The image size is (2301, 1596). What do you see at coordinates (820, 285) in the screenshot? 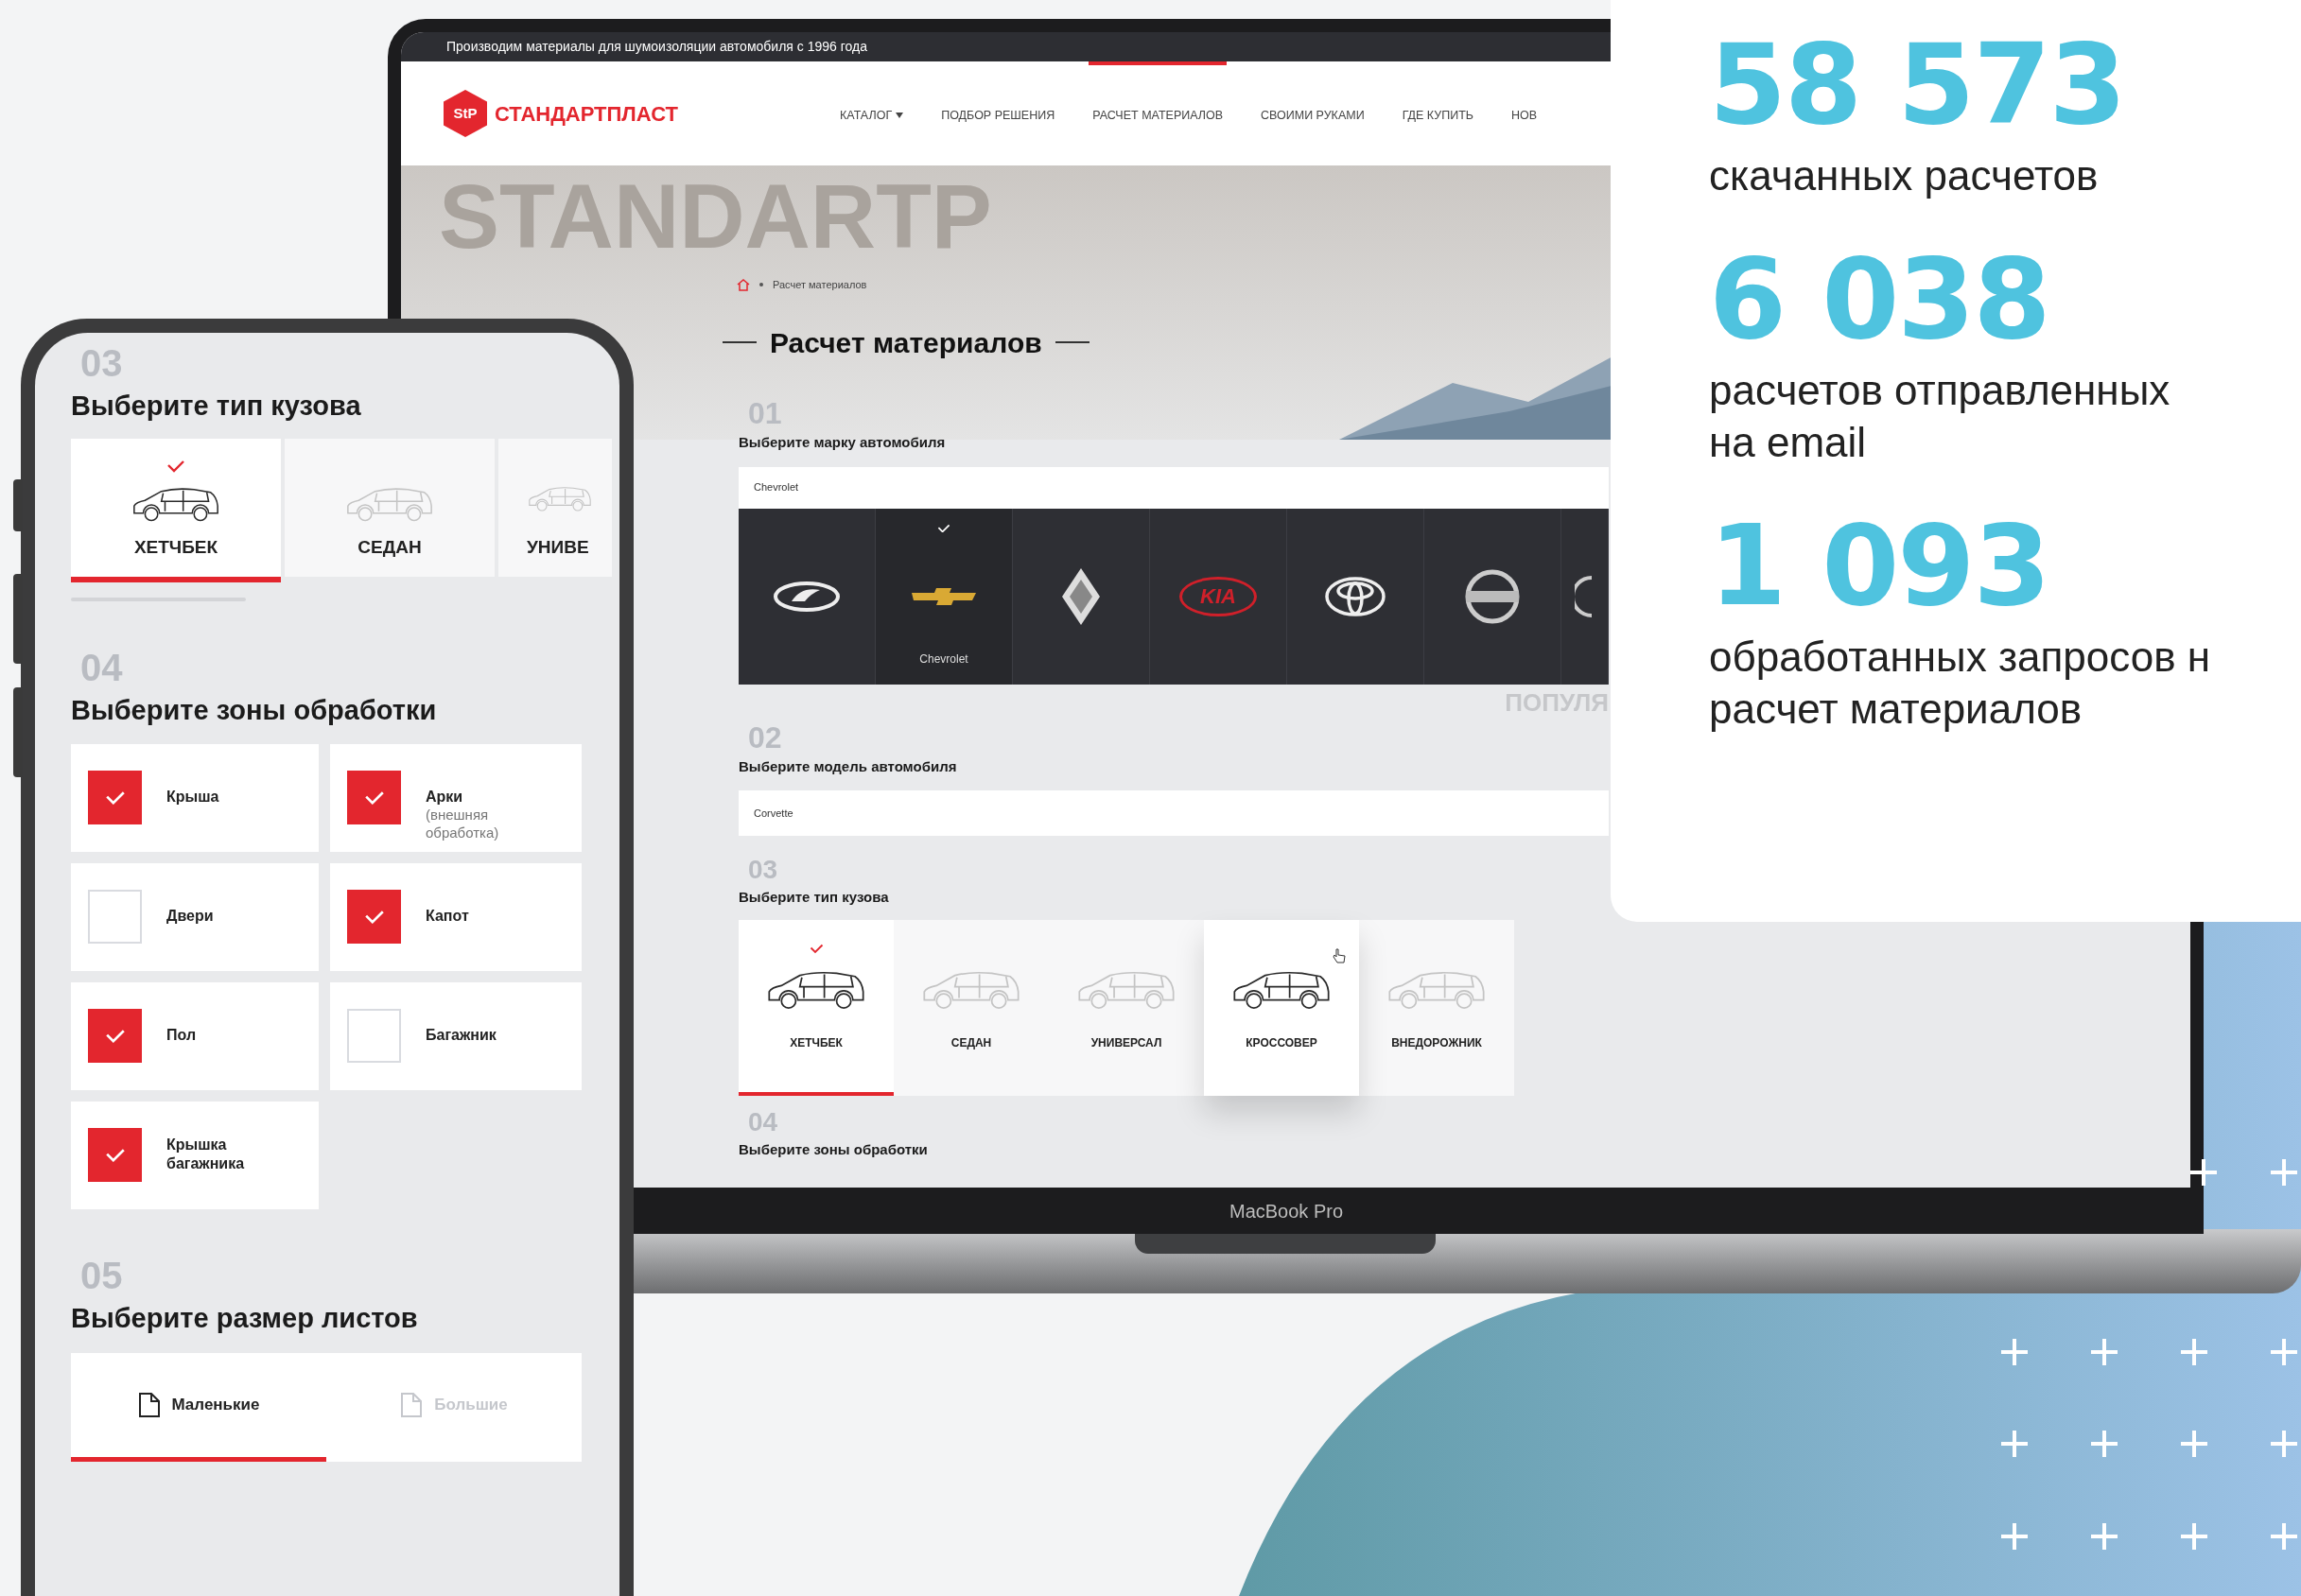
I see `breadcrumb-text: Расчет материалов` at bounding box center [820, 285].